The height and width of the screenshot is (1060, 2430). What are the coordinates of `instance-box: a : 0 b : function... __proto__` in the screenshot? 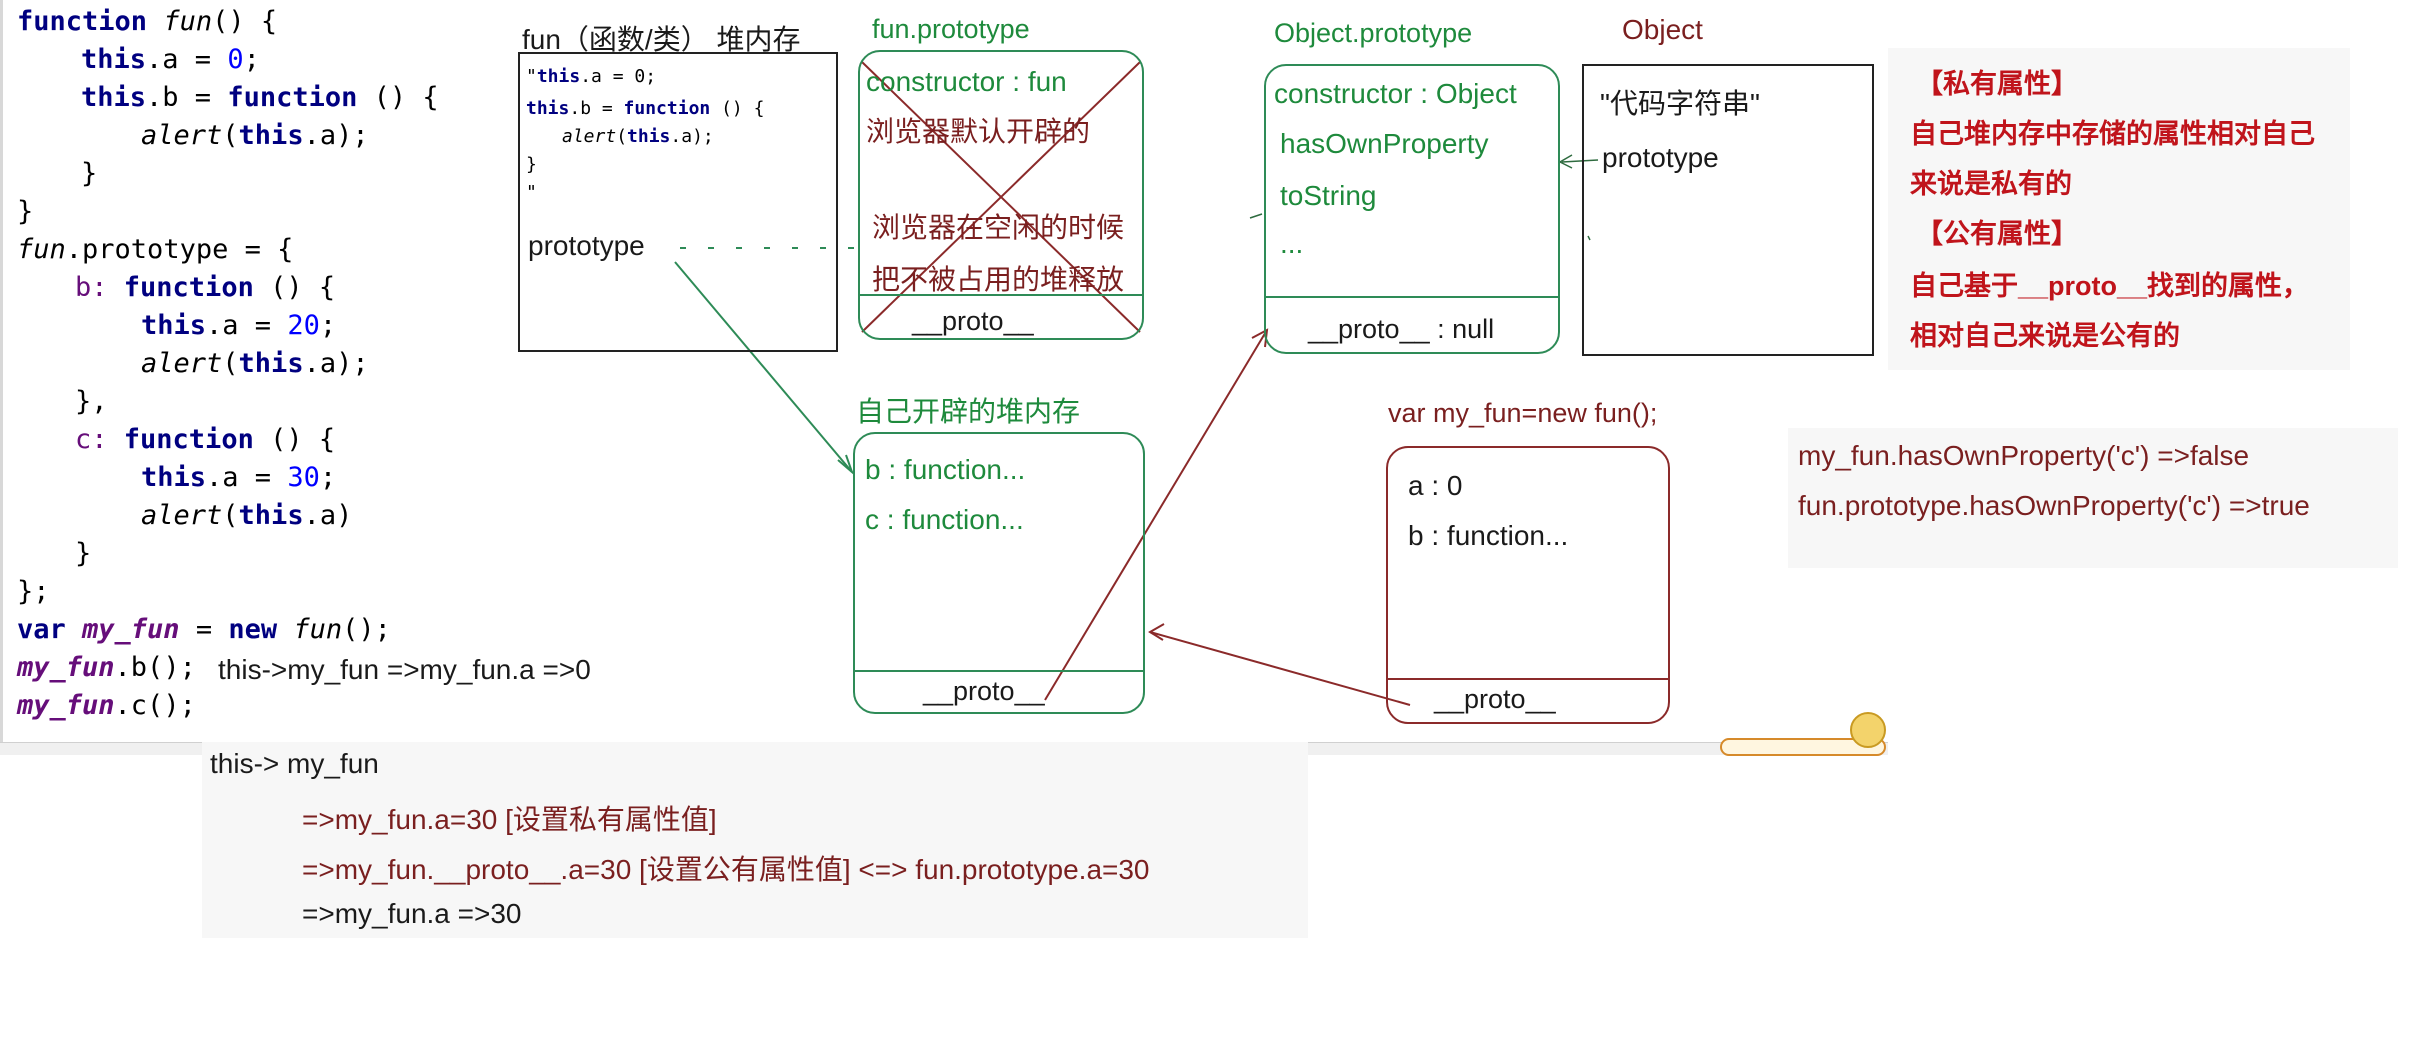 It's located at (1528, 585).